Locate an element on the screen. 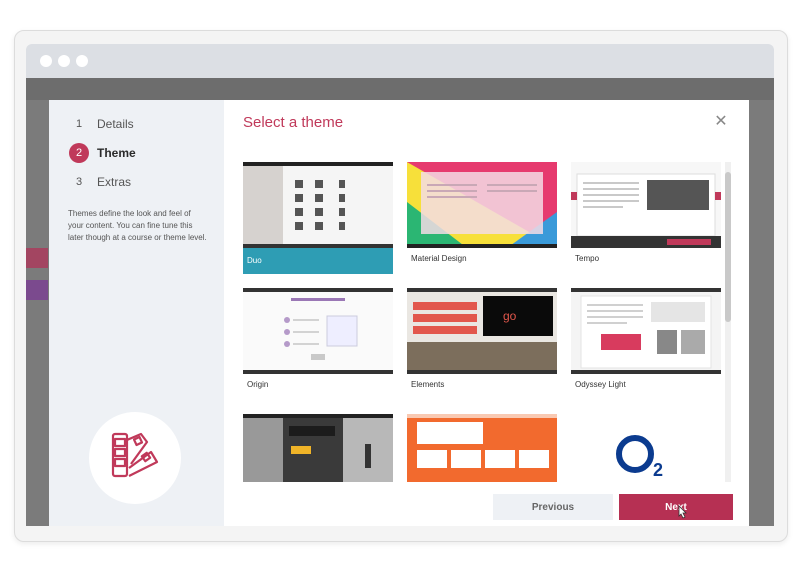  close-icon: ✕ is located at coordinates (721, 122).